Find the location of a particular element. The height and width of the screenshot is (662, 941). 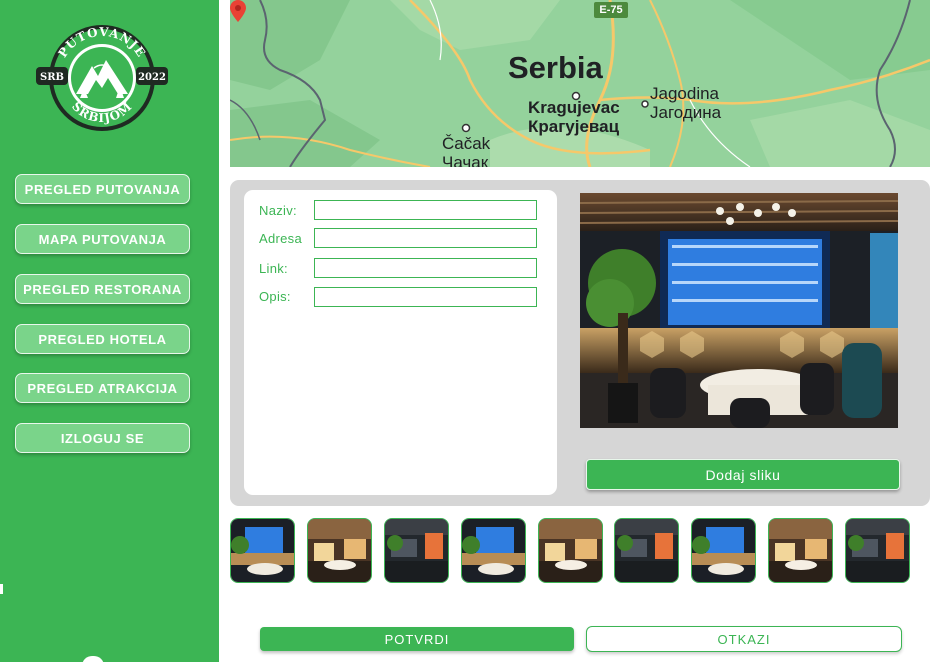

cancel-button: OTKAZI is located at coordinates (744, 639).